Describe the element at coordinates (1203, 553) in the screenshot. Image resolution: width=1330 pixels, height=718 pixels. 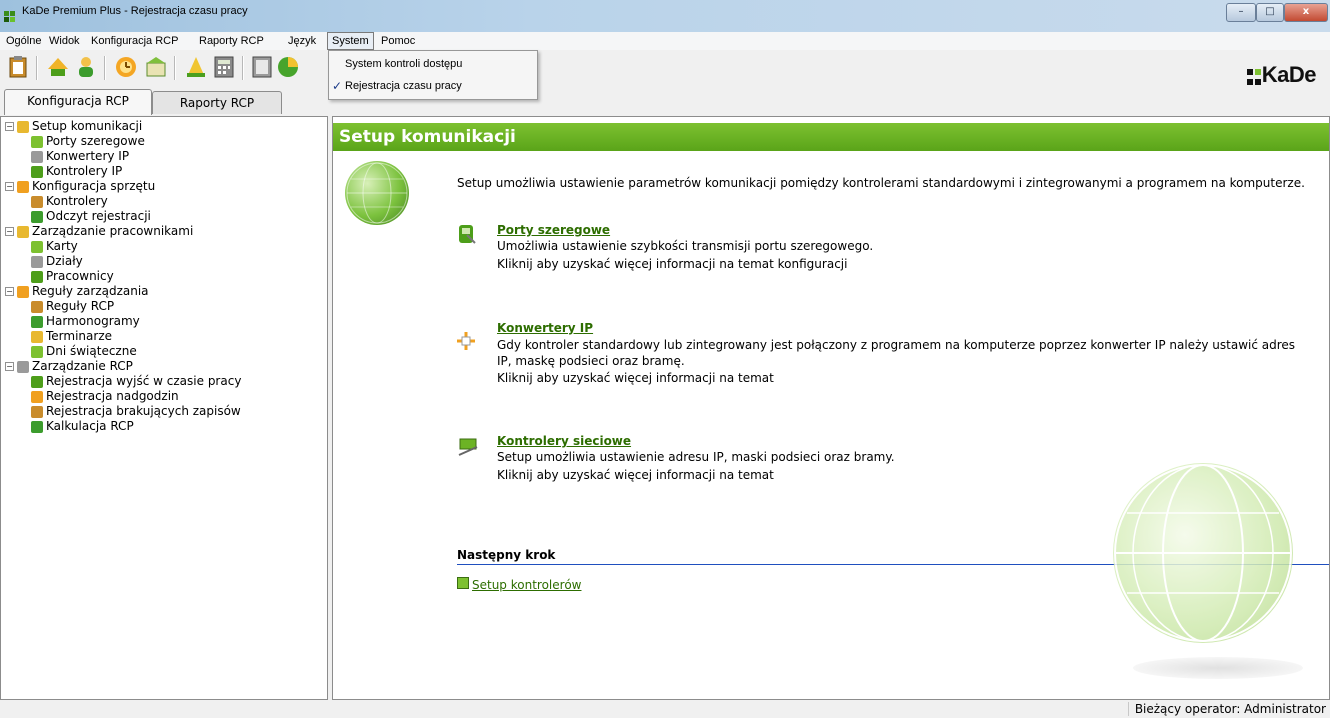
I see `decorative-globe-image` at that location.